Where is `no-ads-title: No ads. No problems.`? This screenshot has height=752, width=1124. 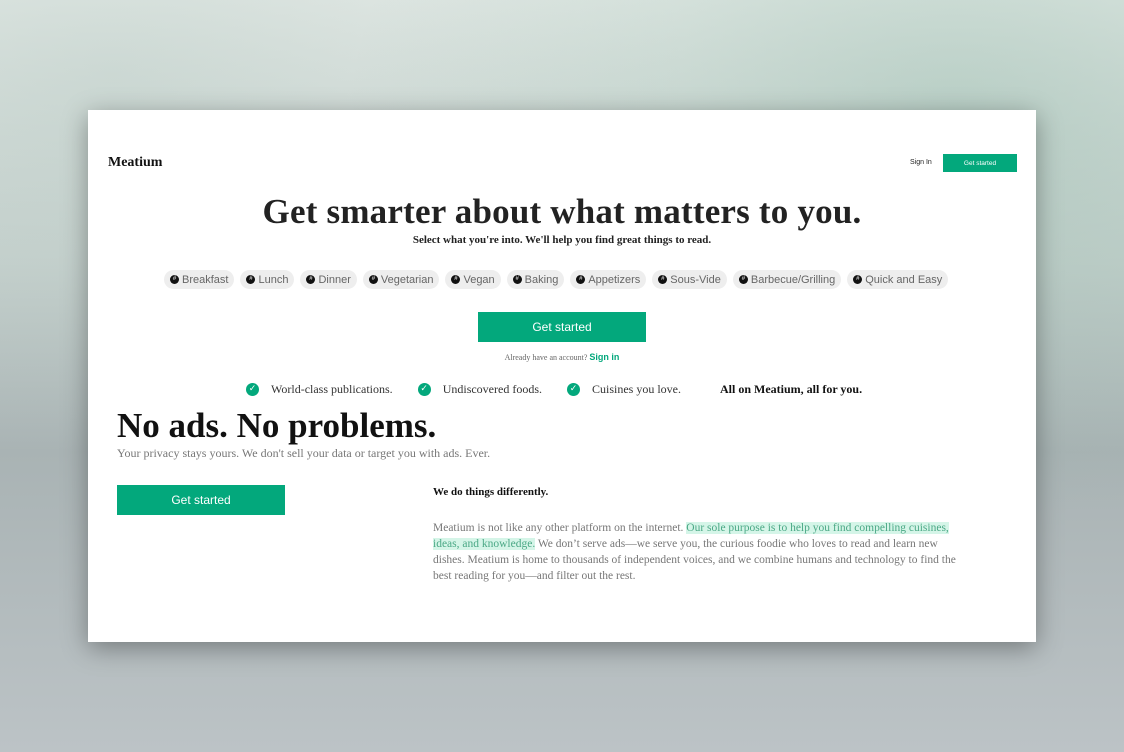
no-ads-title: No ads. No problems. is located at coordinates (277, 425).